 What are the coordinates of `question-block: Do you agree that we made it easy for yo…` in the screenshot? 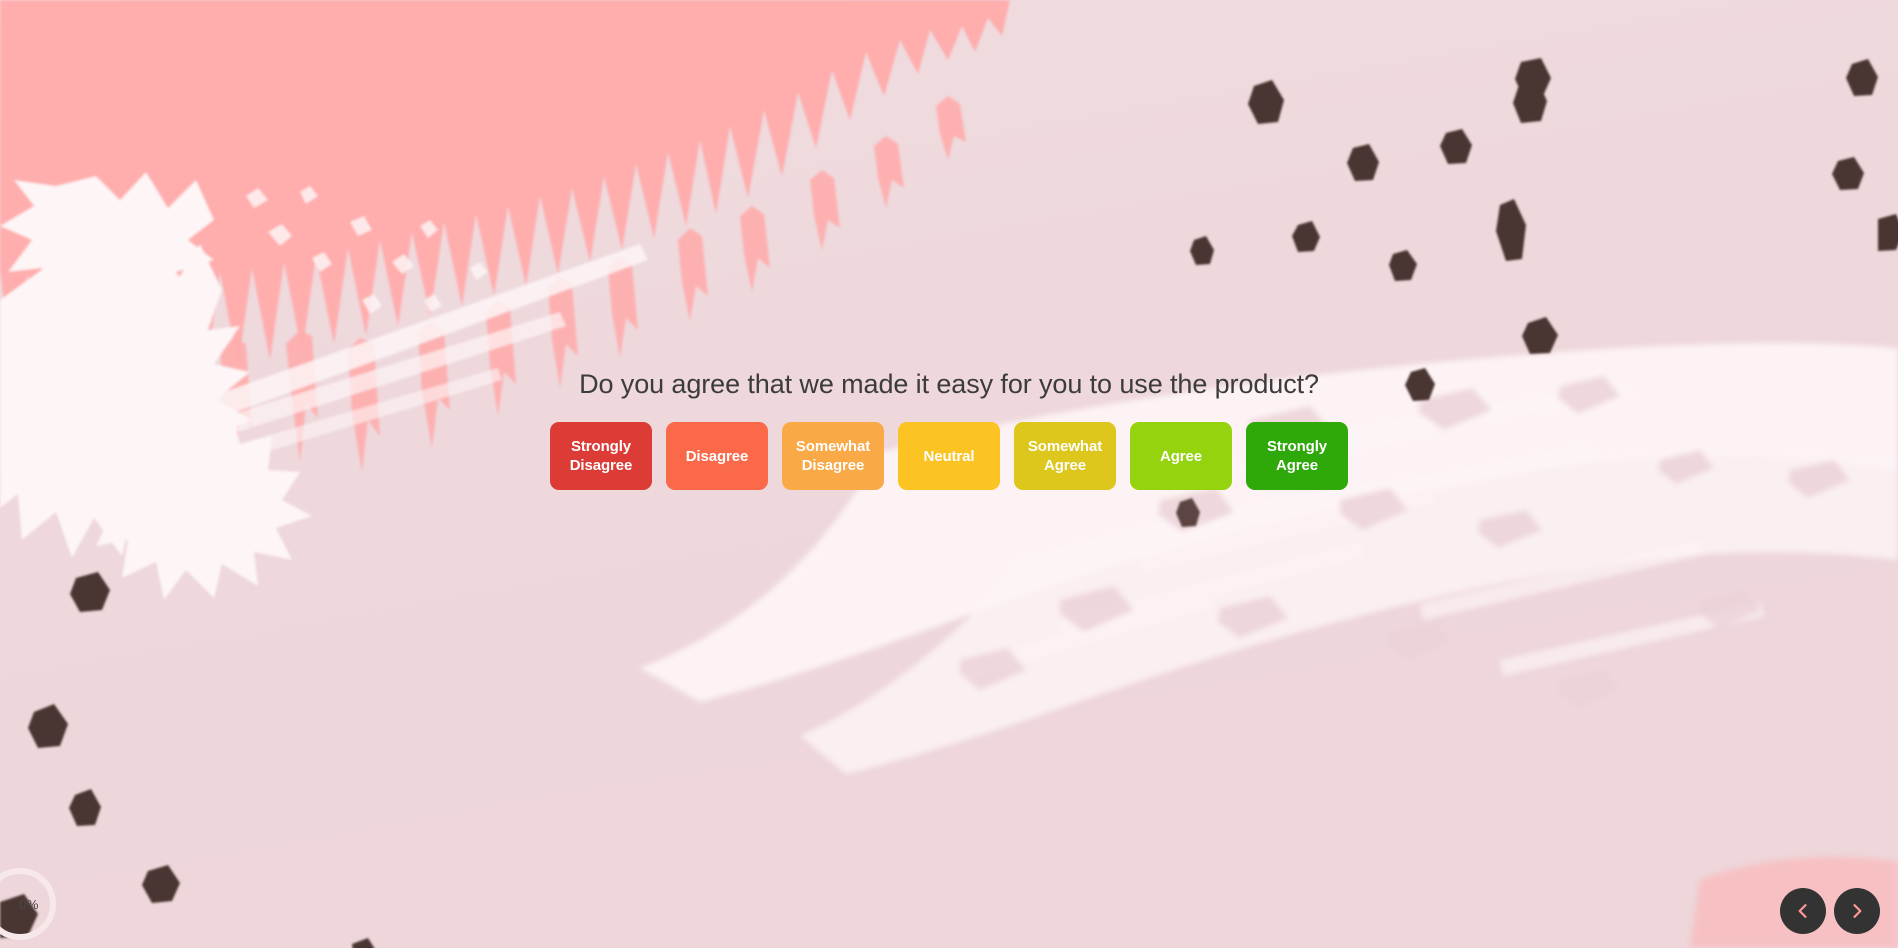 It's located at (949, 429).